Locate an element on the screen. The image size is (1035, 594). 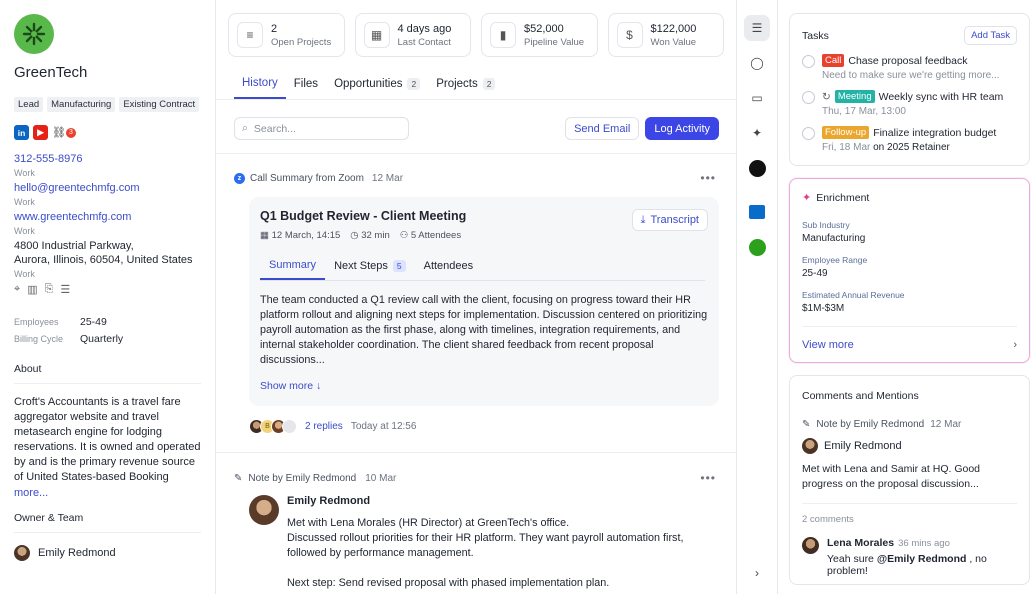
website-label: Work is located at coordinates (24, 231).